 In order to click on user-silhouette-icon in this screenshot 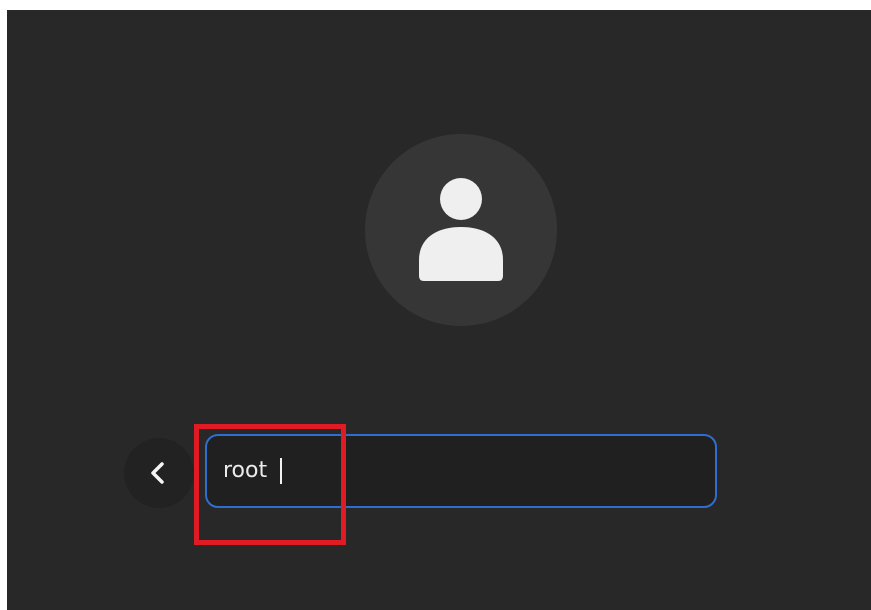, I will do `click(461, 229)`.